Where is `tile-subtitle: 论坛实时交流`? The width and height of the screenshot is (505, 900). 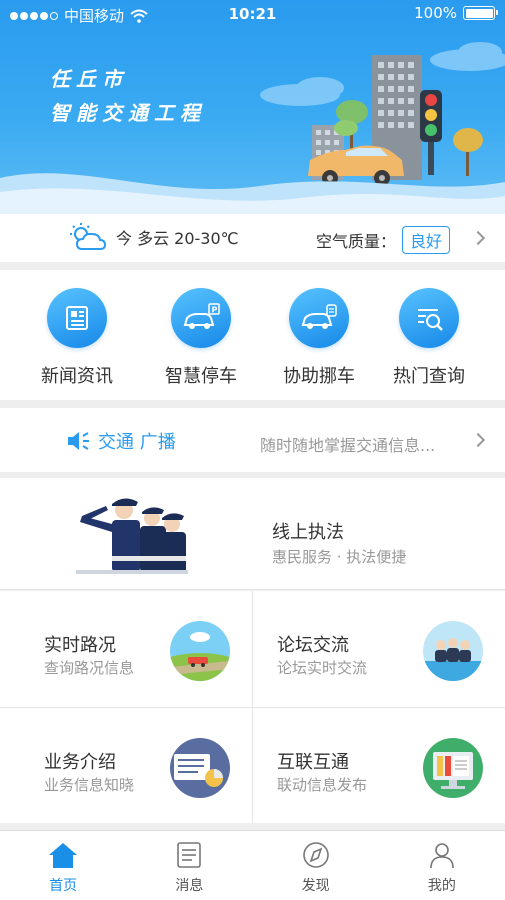 tile-subtitle: 论坛实时交流 is located at coordinates (322, 668).